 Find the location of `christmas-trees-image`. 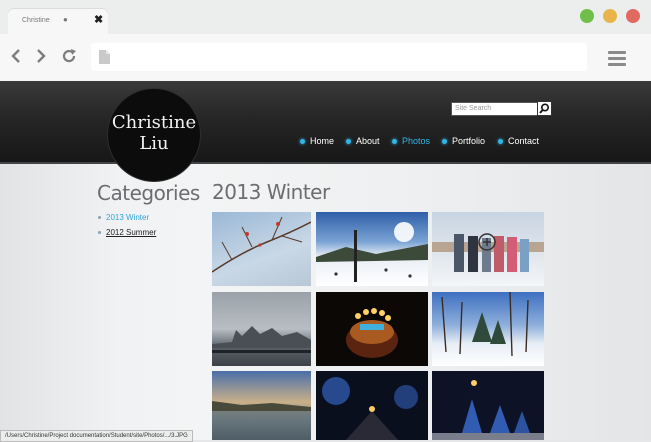

christmas-trees-image is located at coordinates (488, 410).